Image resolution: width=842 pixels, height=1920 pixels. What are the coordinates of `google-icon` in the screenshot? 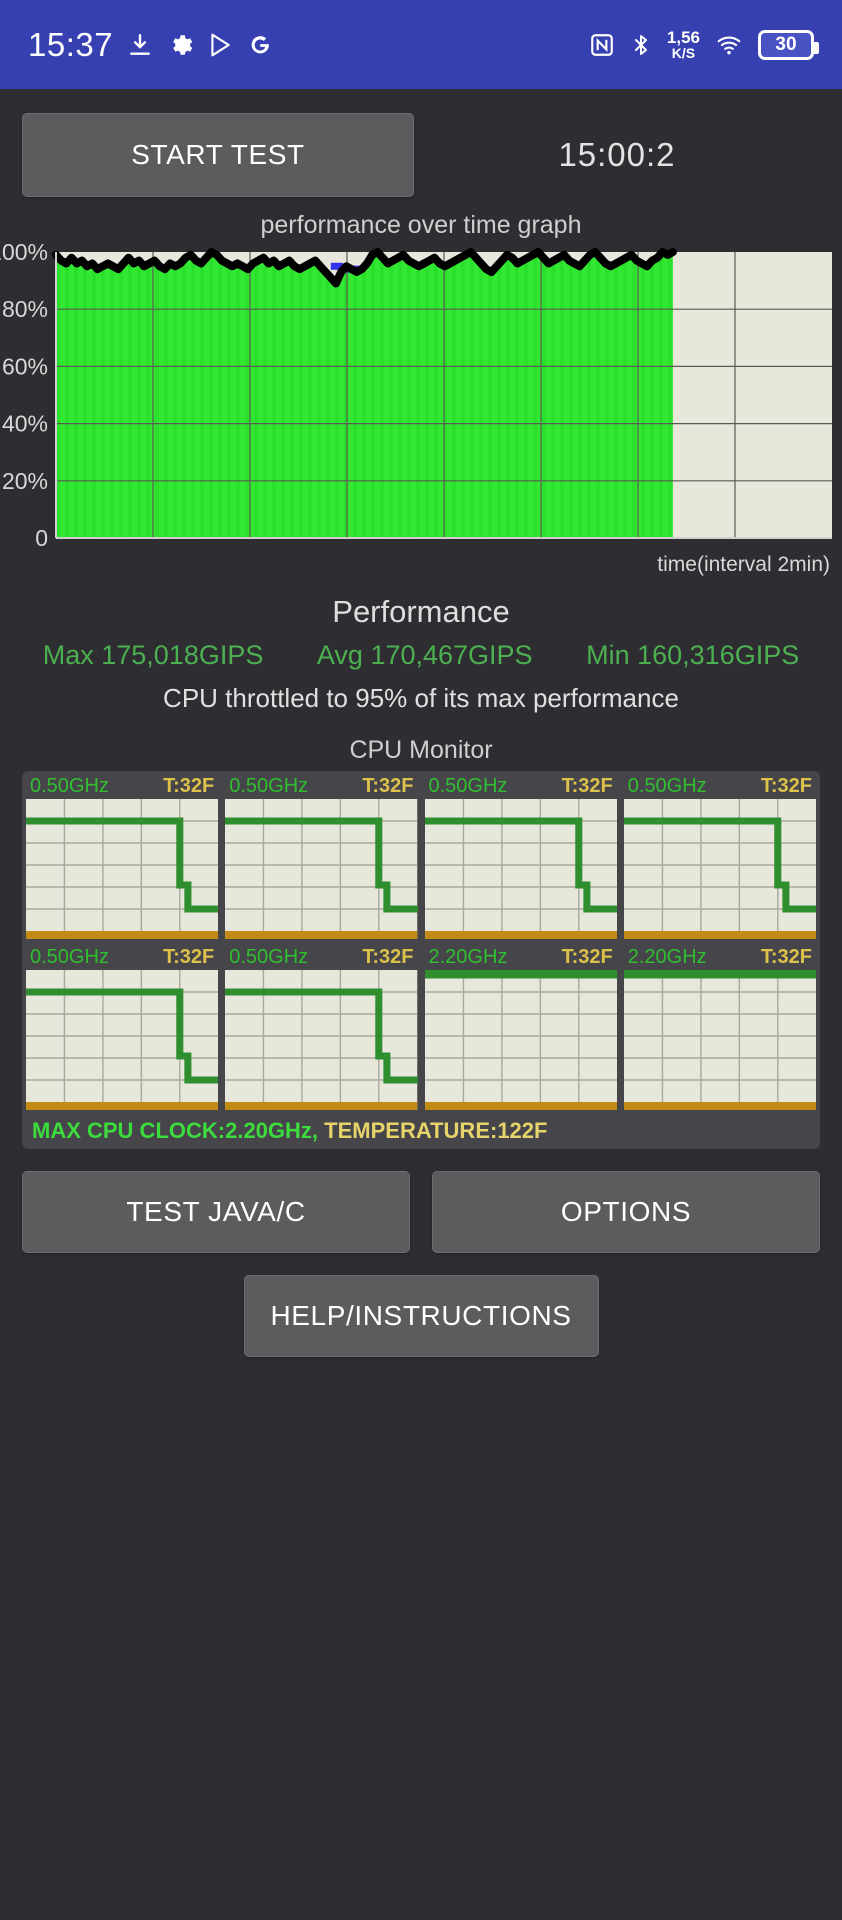 It's located at (260, 45).